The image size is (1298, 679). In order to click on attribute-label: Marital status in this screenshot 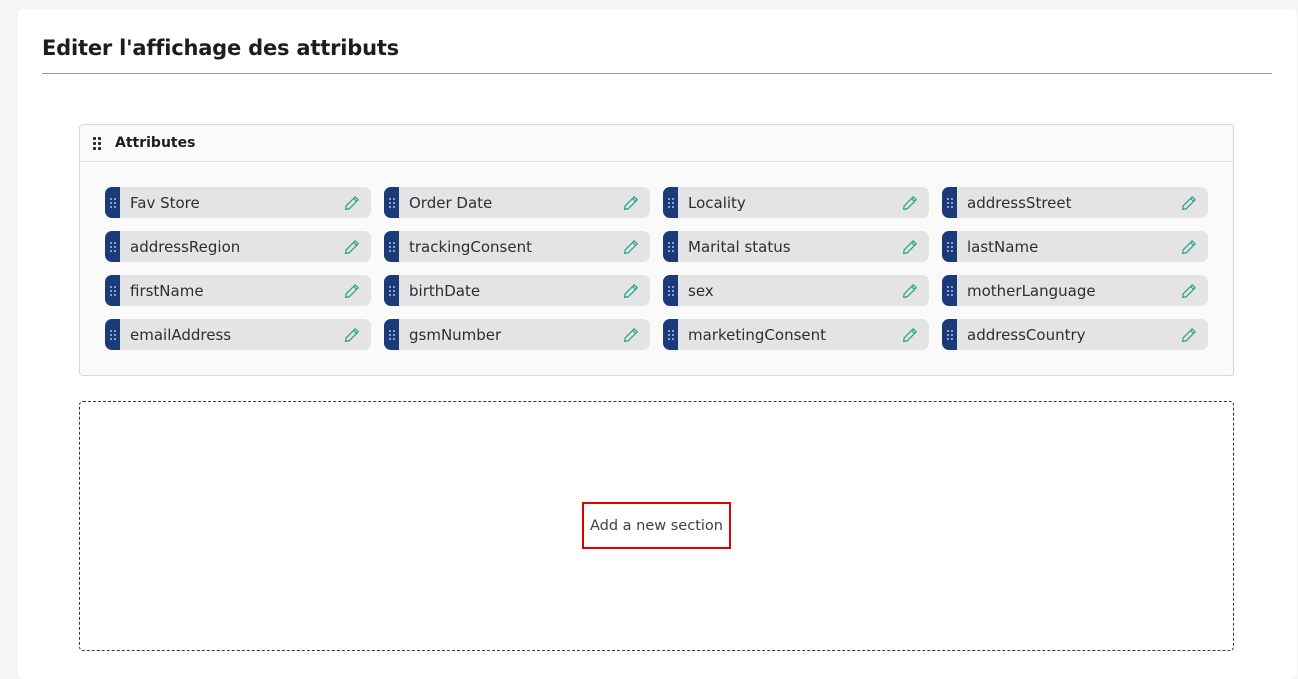, I will do `click(739, 246)`.